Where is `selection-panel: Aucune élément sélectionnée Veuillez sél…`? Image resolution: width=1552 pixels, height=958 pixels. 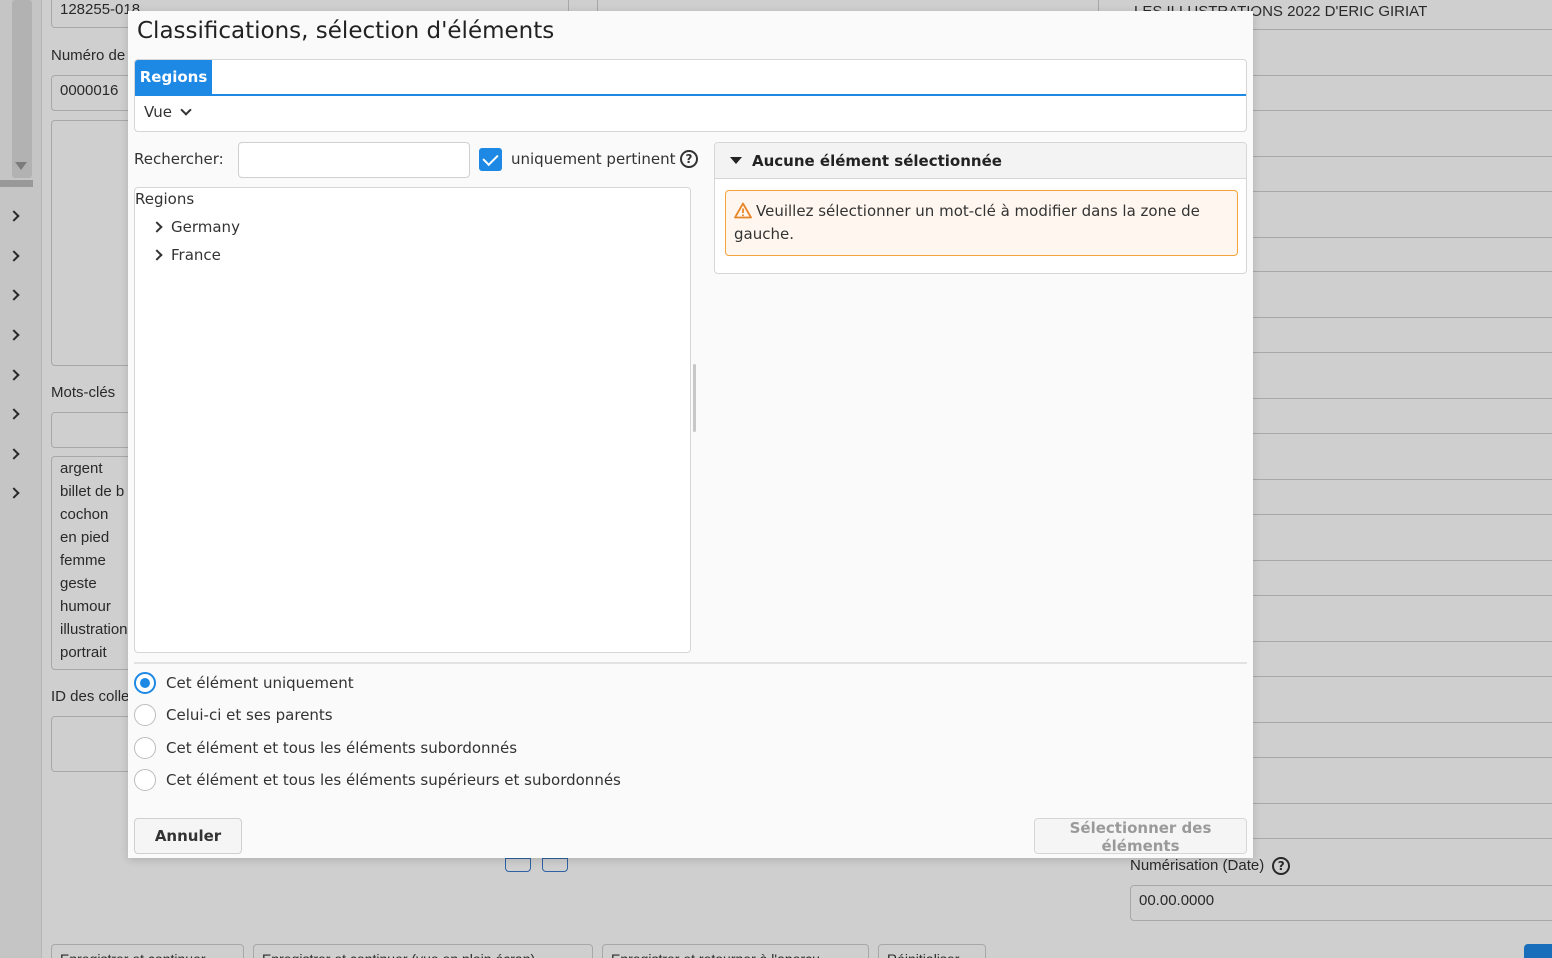
selection-panel: Aucune élément sélectionnée Veuillez sél… is located at coordinates (980, 208).